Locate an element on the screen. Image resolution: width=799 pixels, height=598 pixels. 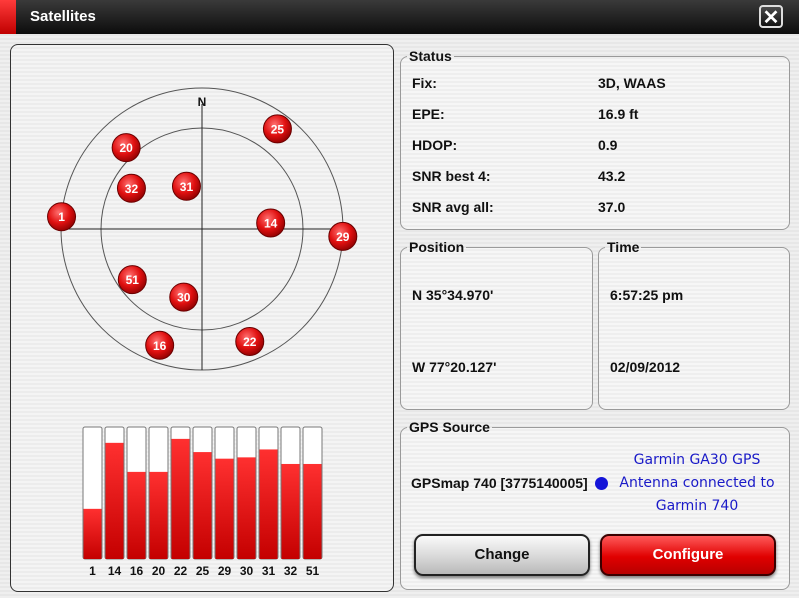
signal-bar-label: 1 is located at coordinates (92, 571).